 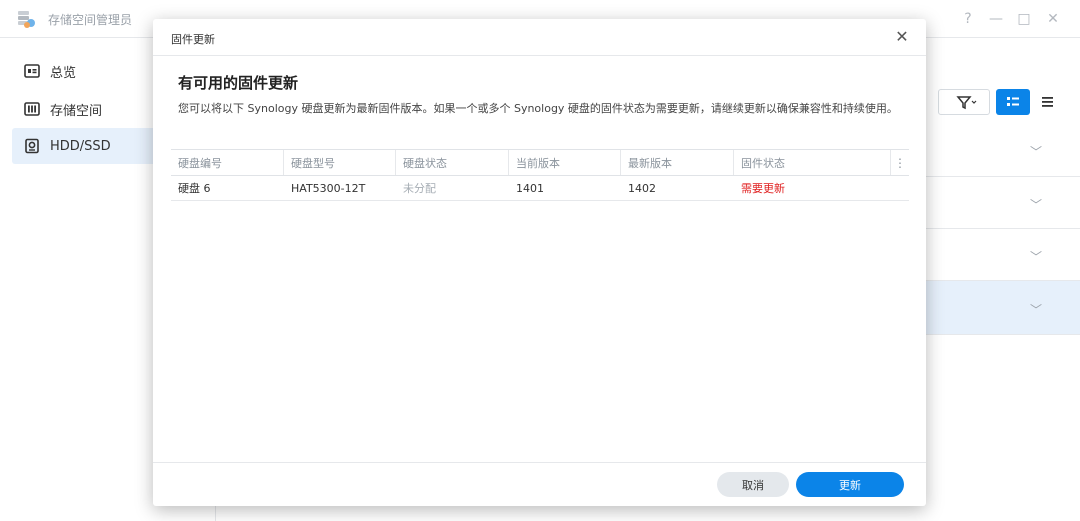 What do you see at coordinates (1024, 19) in the screenshot?
I see `maximize-icon: □` at bounding box center [1024, 19].